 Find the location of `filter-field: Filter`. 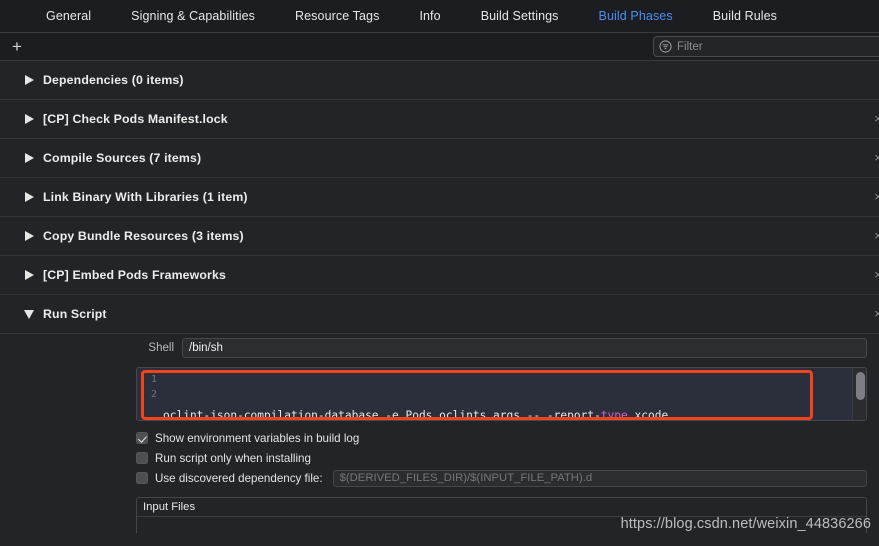

filter-field: Filter is located at coordinates (766, 46).